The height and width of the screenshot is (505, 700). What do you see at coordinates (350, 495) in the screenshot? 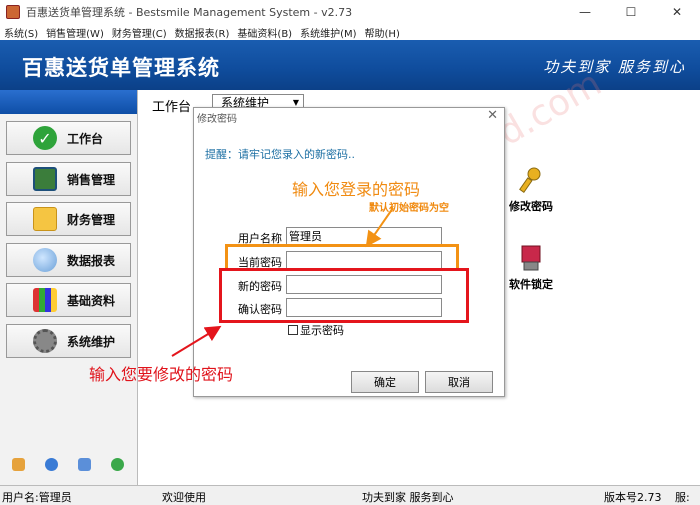
I see `status-bar: 用户名:管理员 欢迎使用 功夫到家 服务到心 版本号2.73 服:` at bounding box center [350, 495].